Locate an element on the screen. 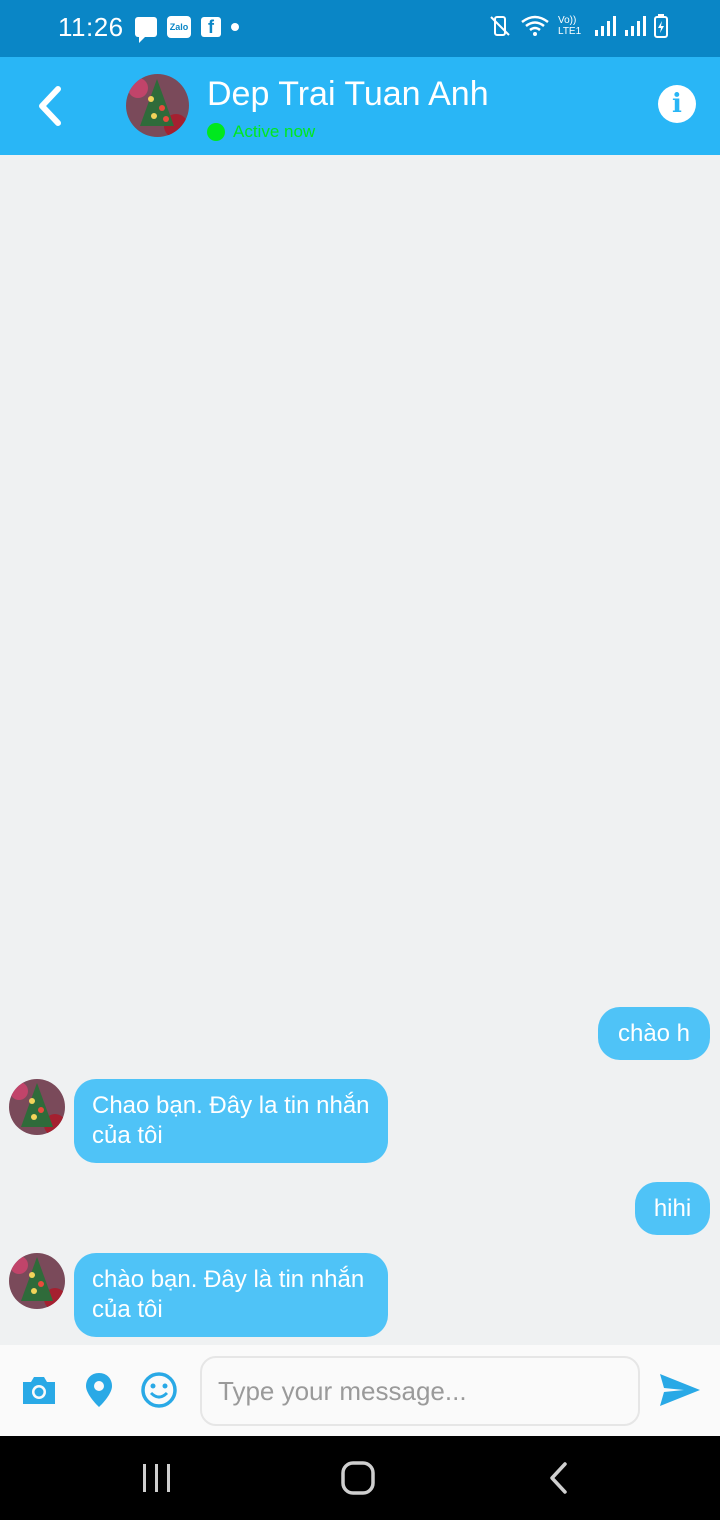  volte-lte-icon: Vo)) LTE1 is located at coordinates (570, 26).